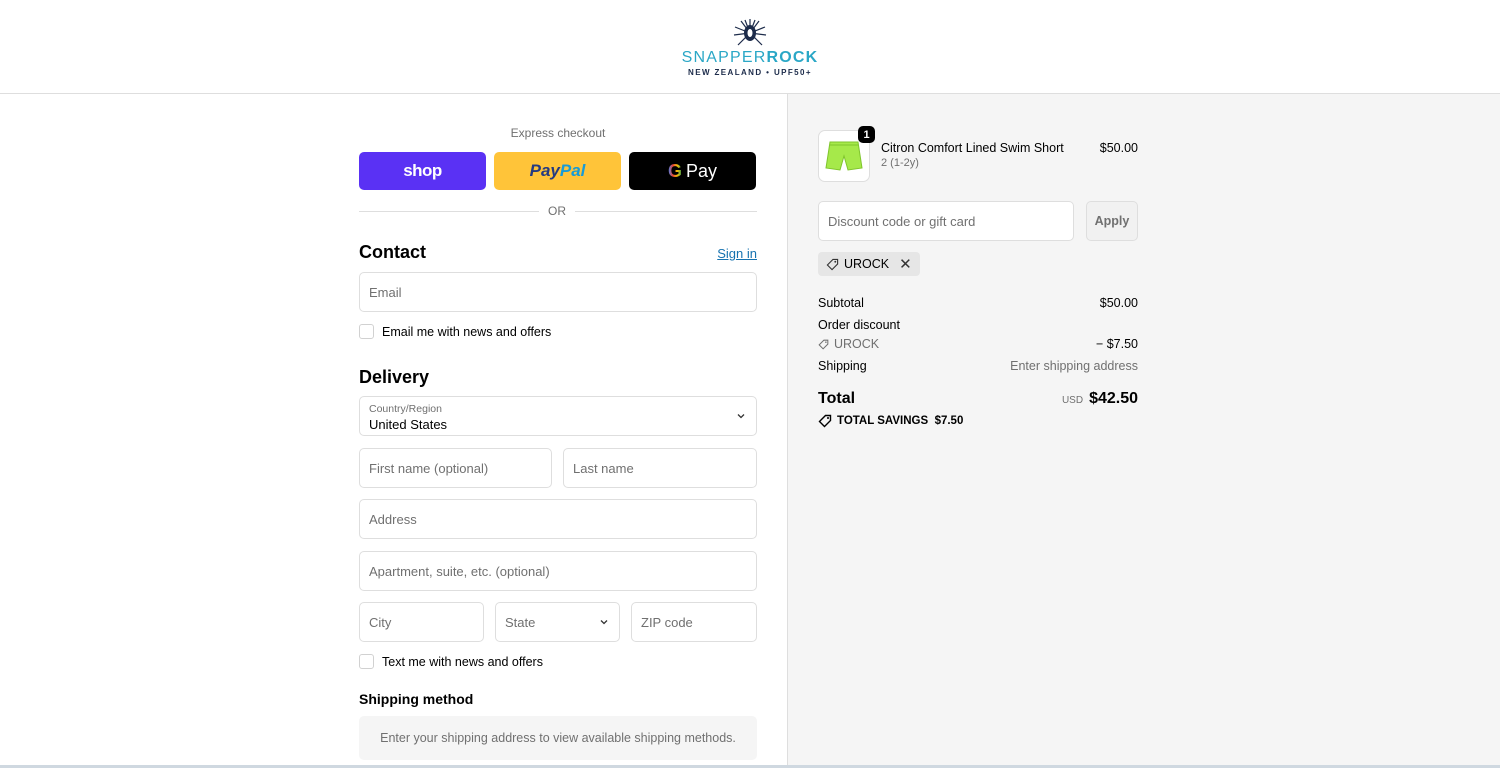  What do you see at coordinates (978, 366) in the screenshot?
I see `shipping-row: Shipping Enter shipping address` at bounding box center [978, 366].